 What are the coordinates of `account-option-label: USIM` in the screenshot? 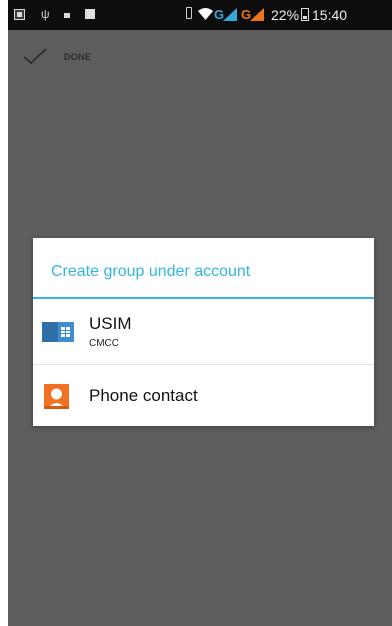 It's located at (110, 323).